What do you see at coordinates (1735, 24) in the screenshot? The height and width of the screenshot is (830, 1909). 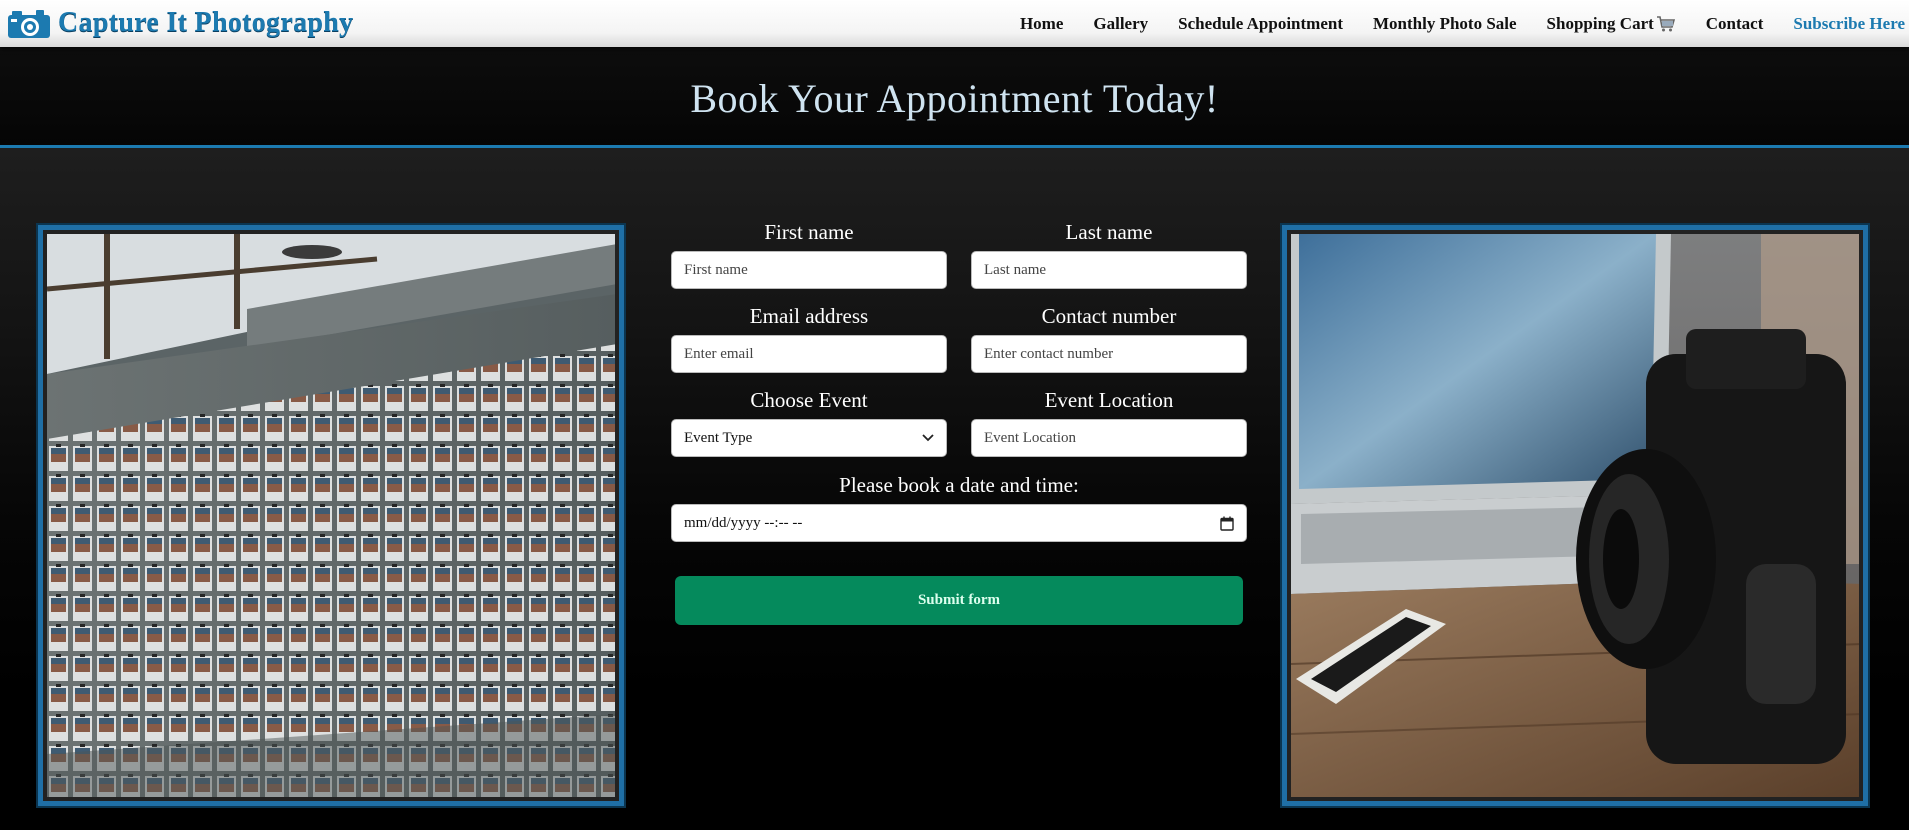 I see `nav-link-contact: Contact` at bounding box center [1735, 24].